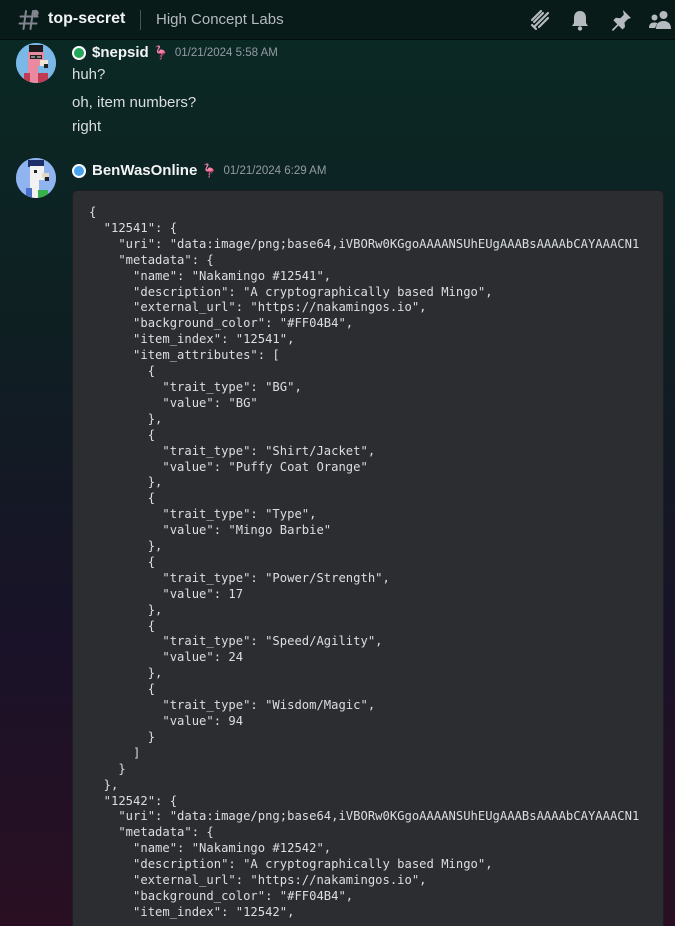 The image size is (675, 926). I want to click on bell-icon, so click(580, 20).